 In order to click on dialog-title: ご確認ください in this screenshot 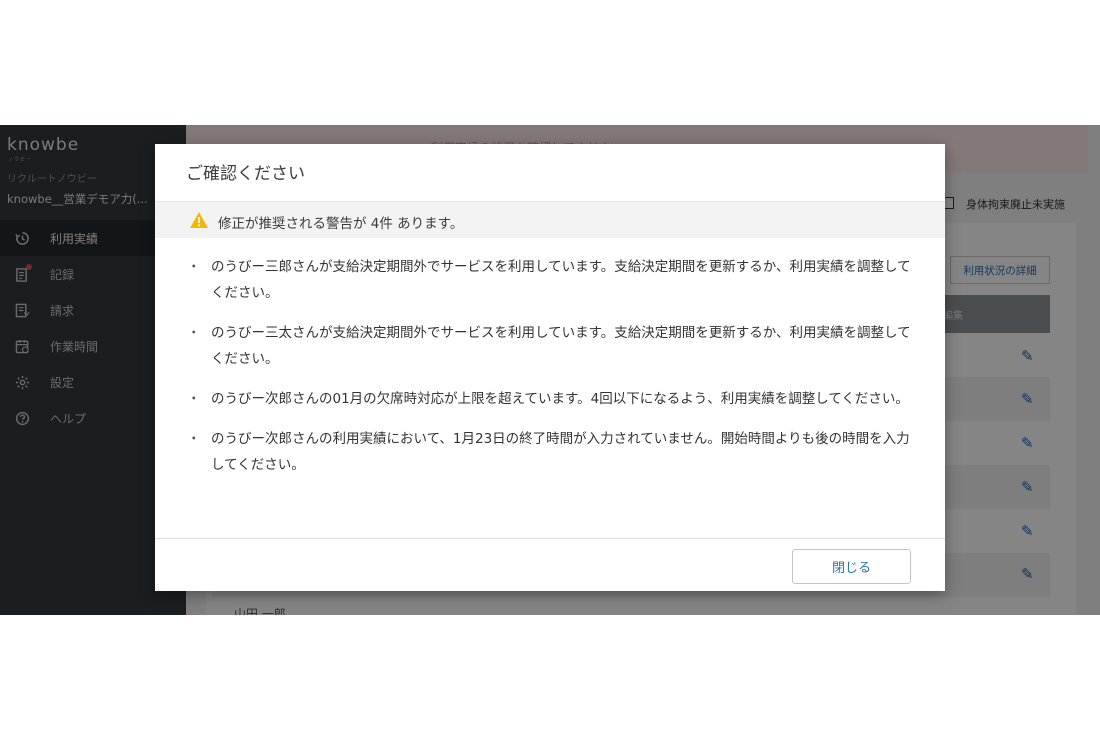, I will do `click(245, 174)`.